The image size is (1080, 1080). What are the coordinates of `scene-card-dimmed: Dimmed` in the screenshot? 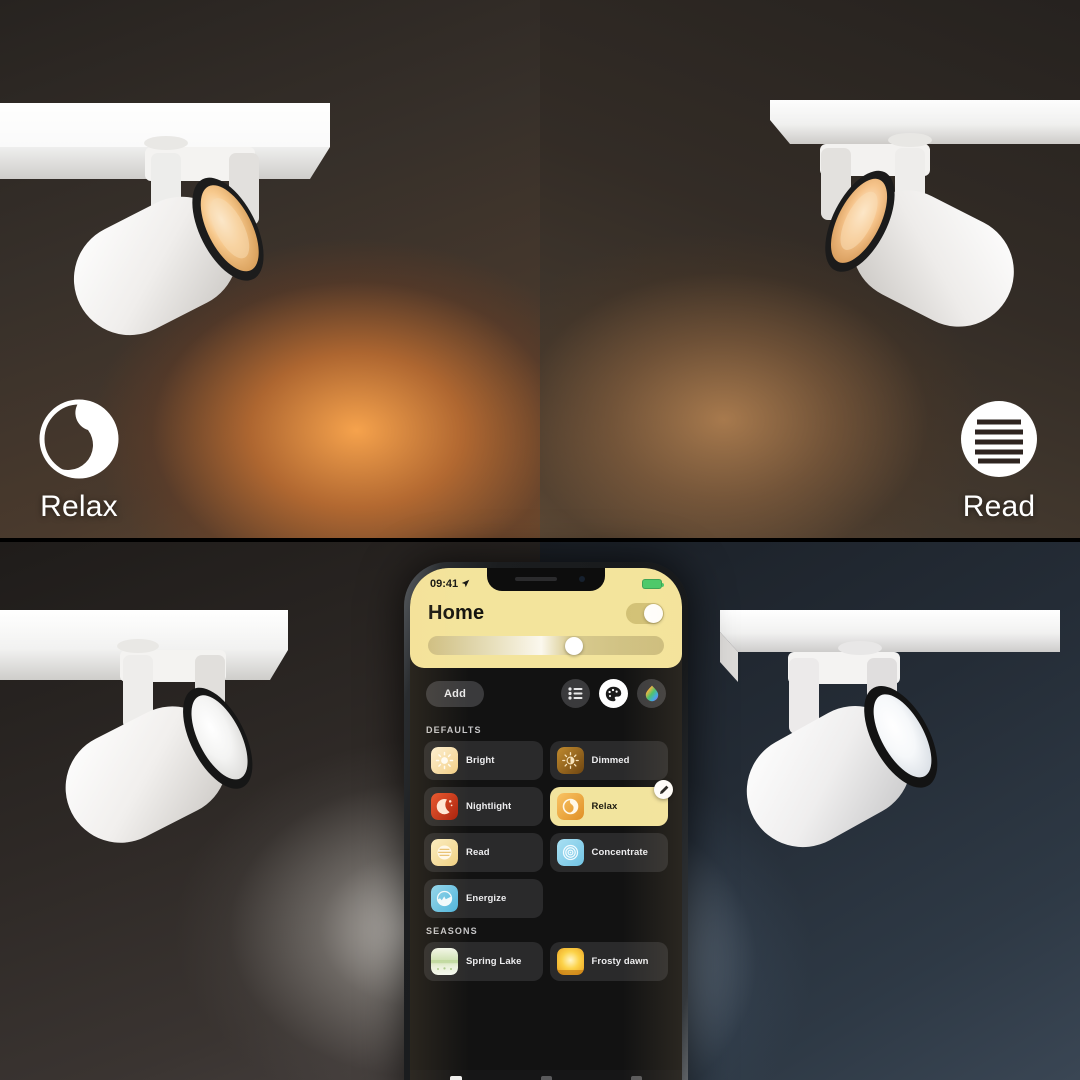 It's located at (608, 760).